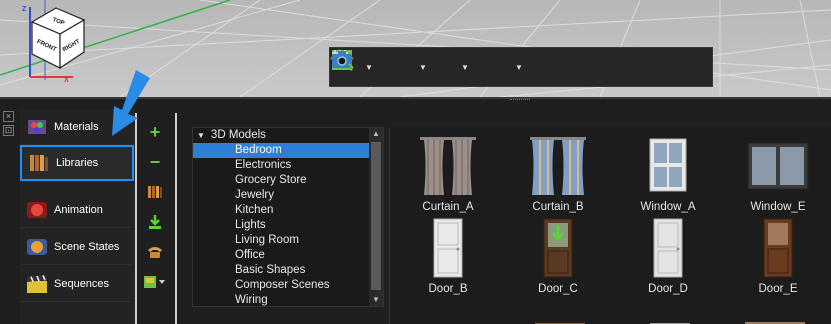 This screenshot has width=831, height=324. I want to click on tree-root-label: 3D Models, so click(238, 135).